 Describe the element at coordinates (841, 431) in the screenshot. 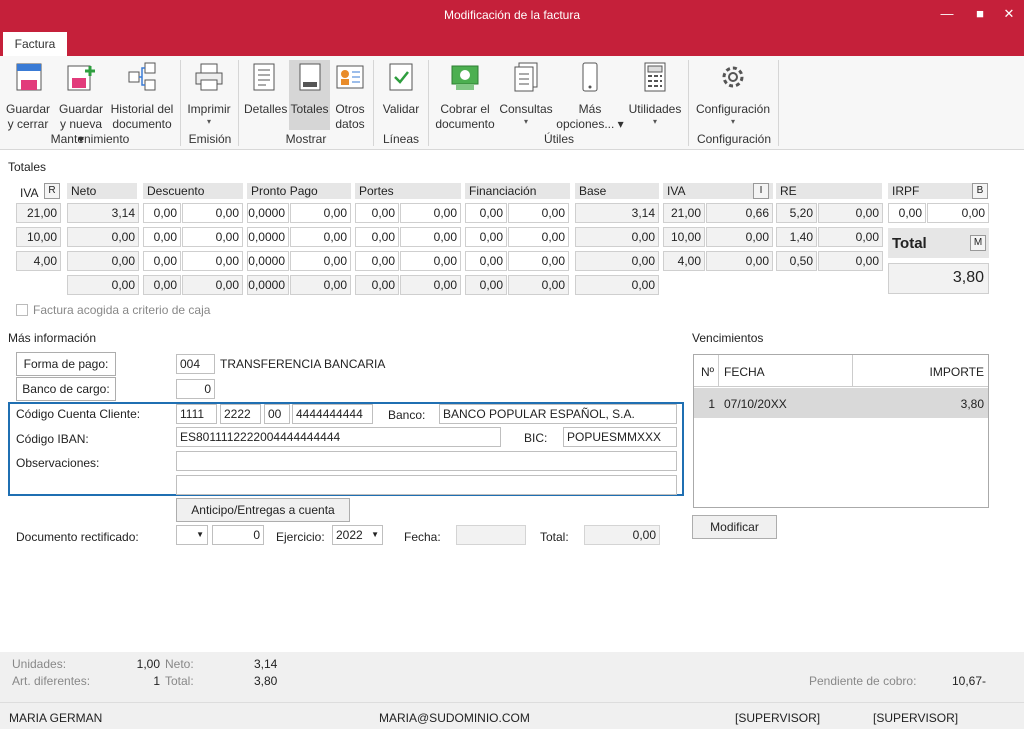

I see `vencimientos-table: Nº FECHA IMPORTE 1 07/10/20XX 3,80` at that location.